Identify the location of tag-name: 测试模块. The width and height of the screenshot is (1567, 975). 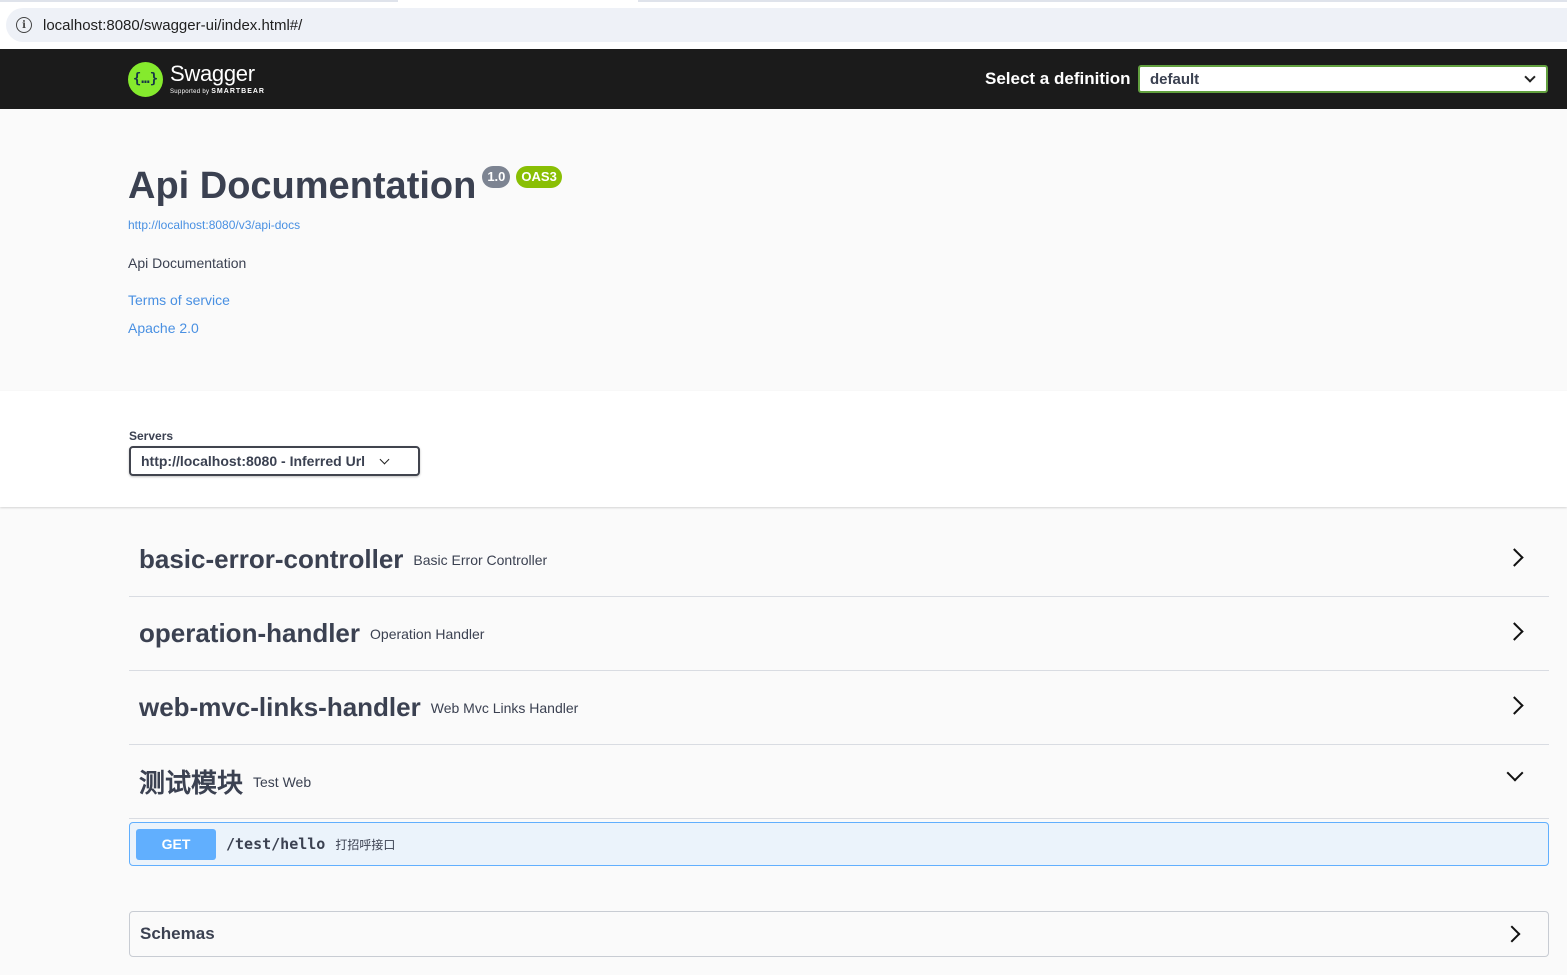
(191, 783).